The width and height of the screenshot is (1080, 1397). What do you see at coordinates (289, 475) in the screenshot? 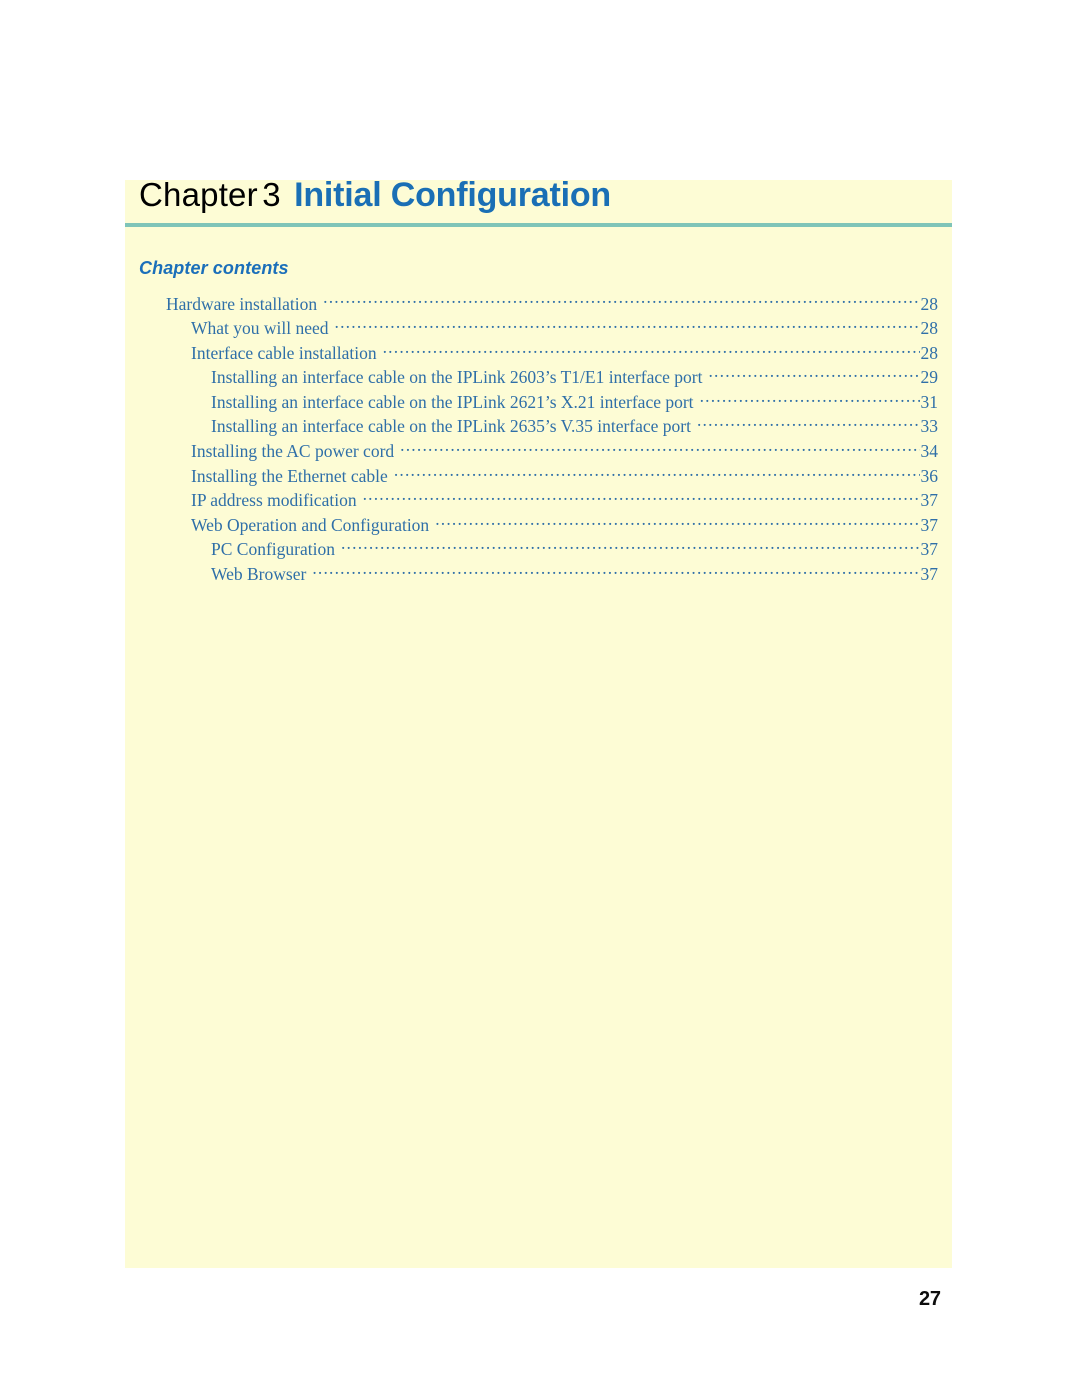
I see `toc-entry-label: Installing the Ethernet cable` at bounding box center [289, 475].